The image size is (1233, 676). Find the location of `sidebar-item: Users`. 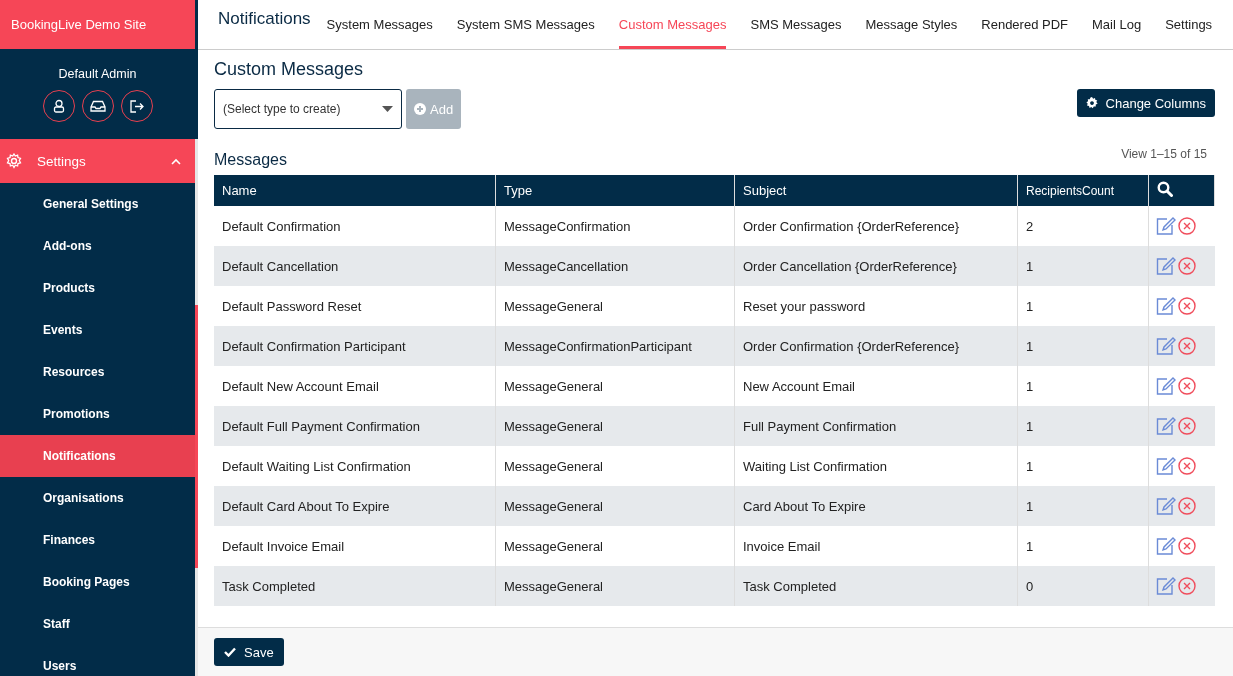

sidebar-item: Users is located at coordinates (97, 660).